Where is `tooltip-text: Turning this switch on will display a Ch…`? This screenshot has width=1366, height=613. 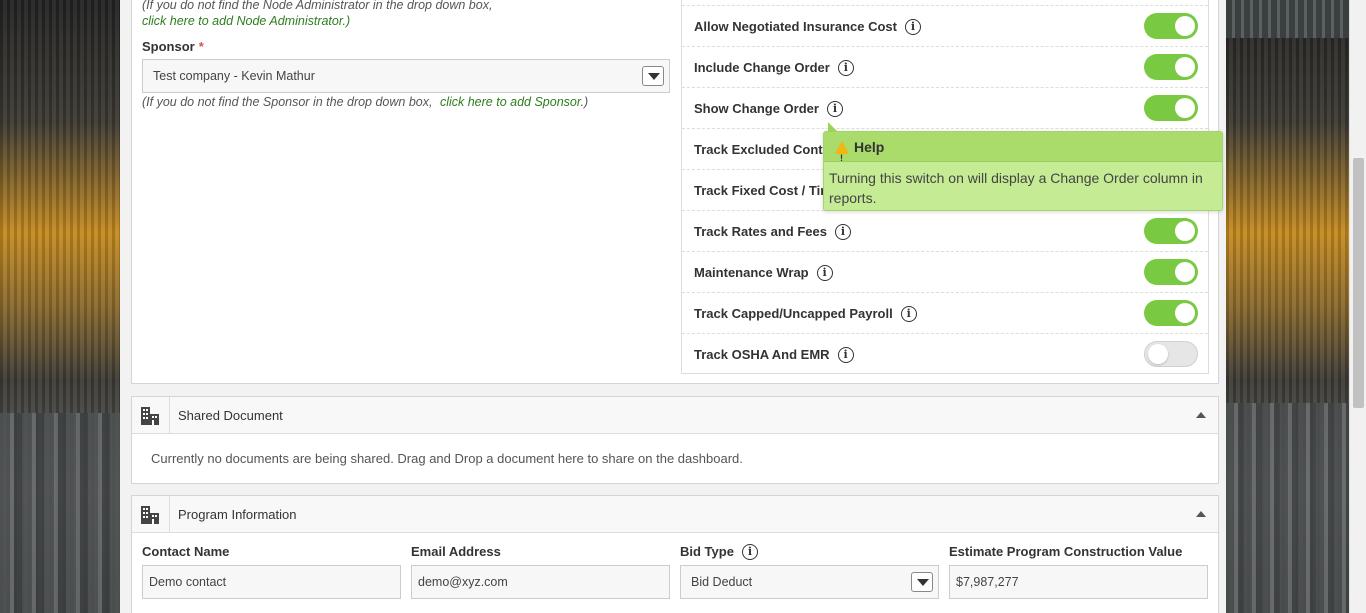 tooltip-text: Turning this switch on will display a Ch… is located at coordinates (1016, 188).